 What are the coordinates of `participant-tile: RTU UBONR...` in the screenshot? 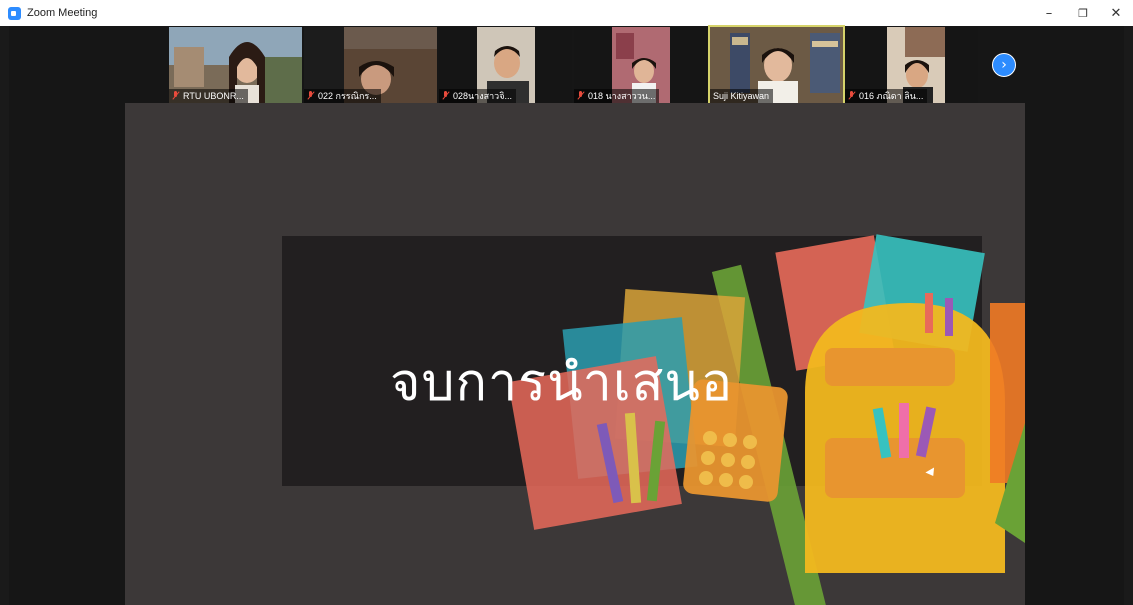 It's located at (235, 65).